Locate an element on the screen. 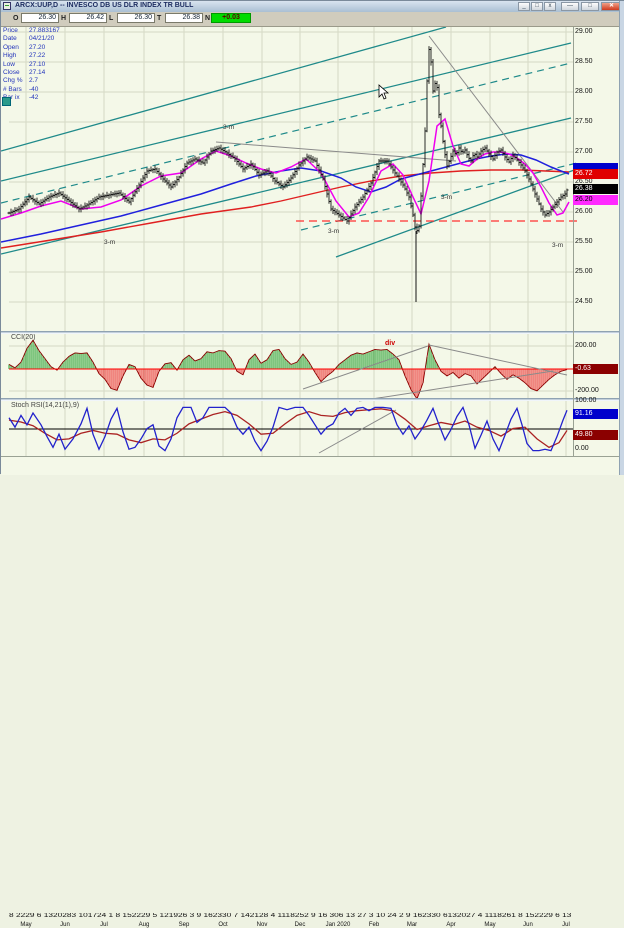 The image size is (624, 928). window-right-frame is located at coordinates (621, 238).